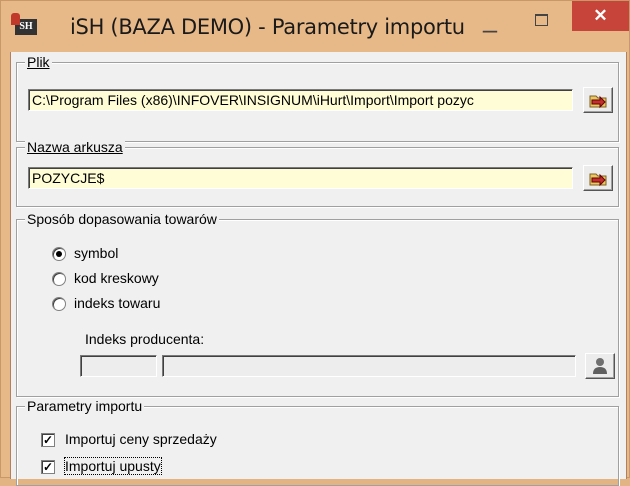 The height and width of the screenshot is (486, 630). I want to click on maximize-icon, so click(541, 20).